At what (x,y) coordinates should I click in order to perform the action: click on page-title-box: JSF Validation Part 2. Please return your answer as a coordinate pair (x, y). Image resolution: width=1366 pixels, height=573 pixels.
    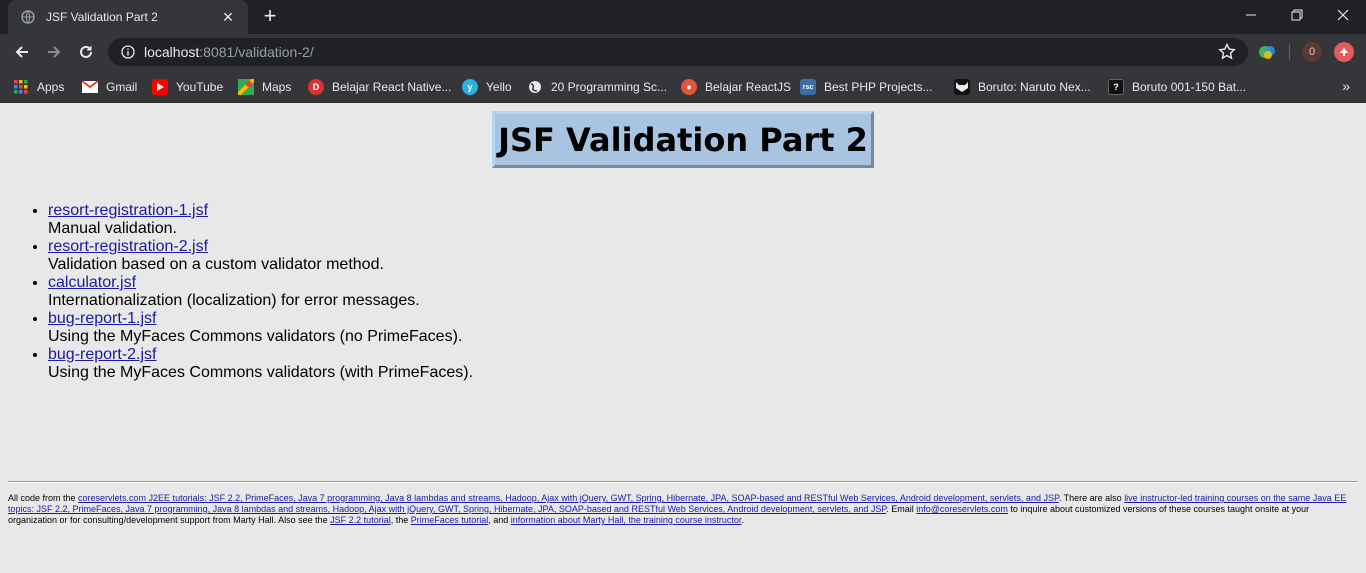
    Looking at the image, I should click on (683, 139).